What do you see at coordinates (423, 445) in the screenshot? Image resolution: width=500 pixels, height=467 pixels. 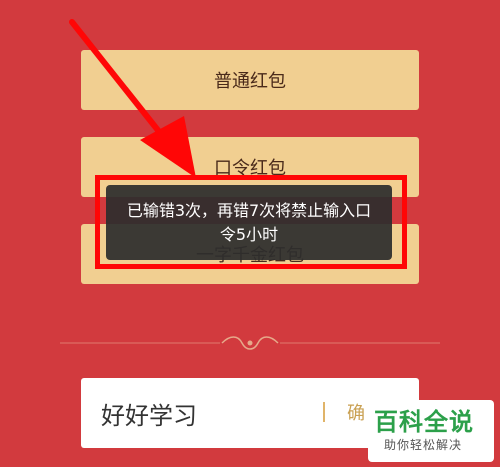 I see `watermark-subtitle: 助你轻松解决` at bounding box center [423, 445].